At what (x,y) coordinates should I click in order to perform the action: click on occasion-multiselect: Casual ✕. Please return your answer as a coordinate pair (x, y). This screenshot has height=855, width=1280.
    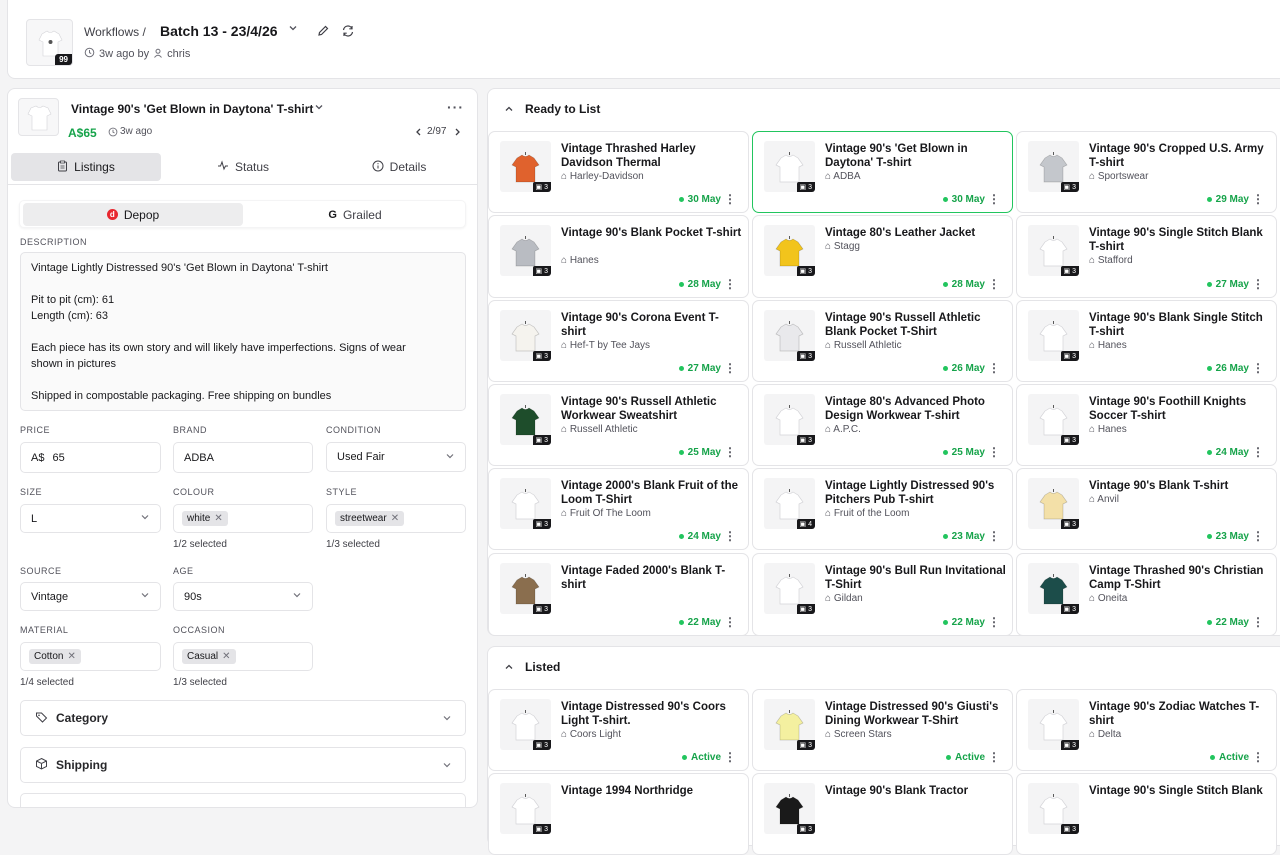
    Looking at the image, I should click on (243, 656).